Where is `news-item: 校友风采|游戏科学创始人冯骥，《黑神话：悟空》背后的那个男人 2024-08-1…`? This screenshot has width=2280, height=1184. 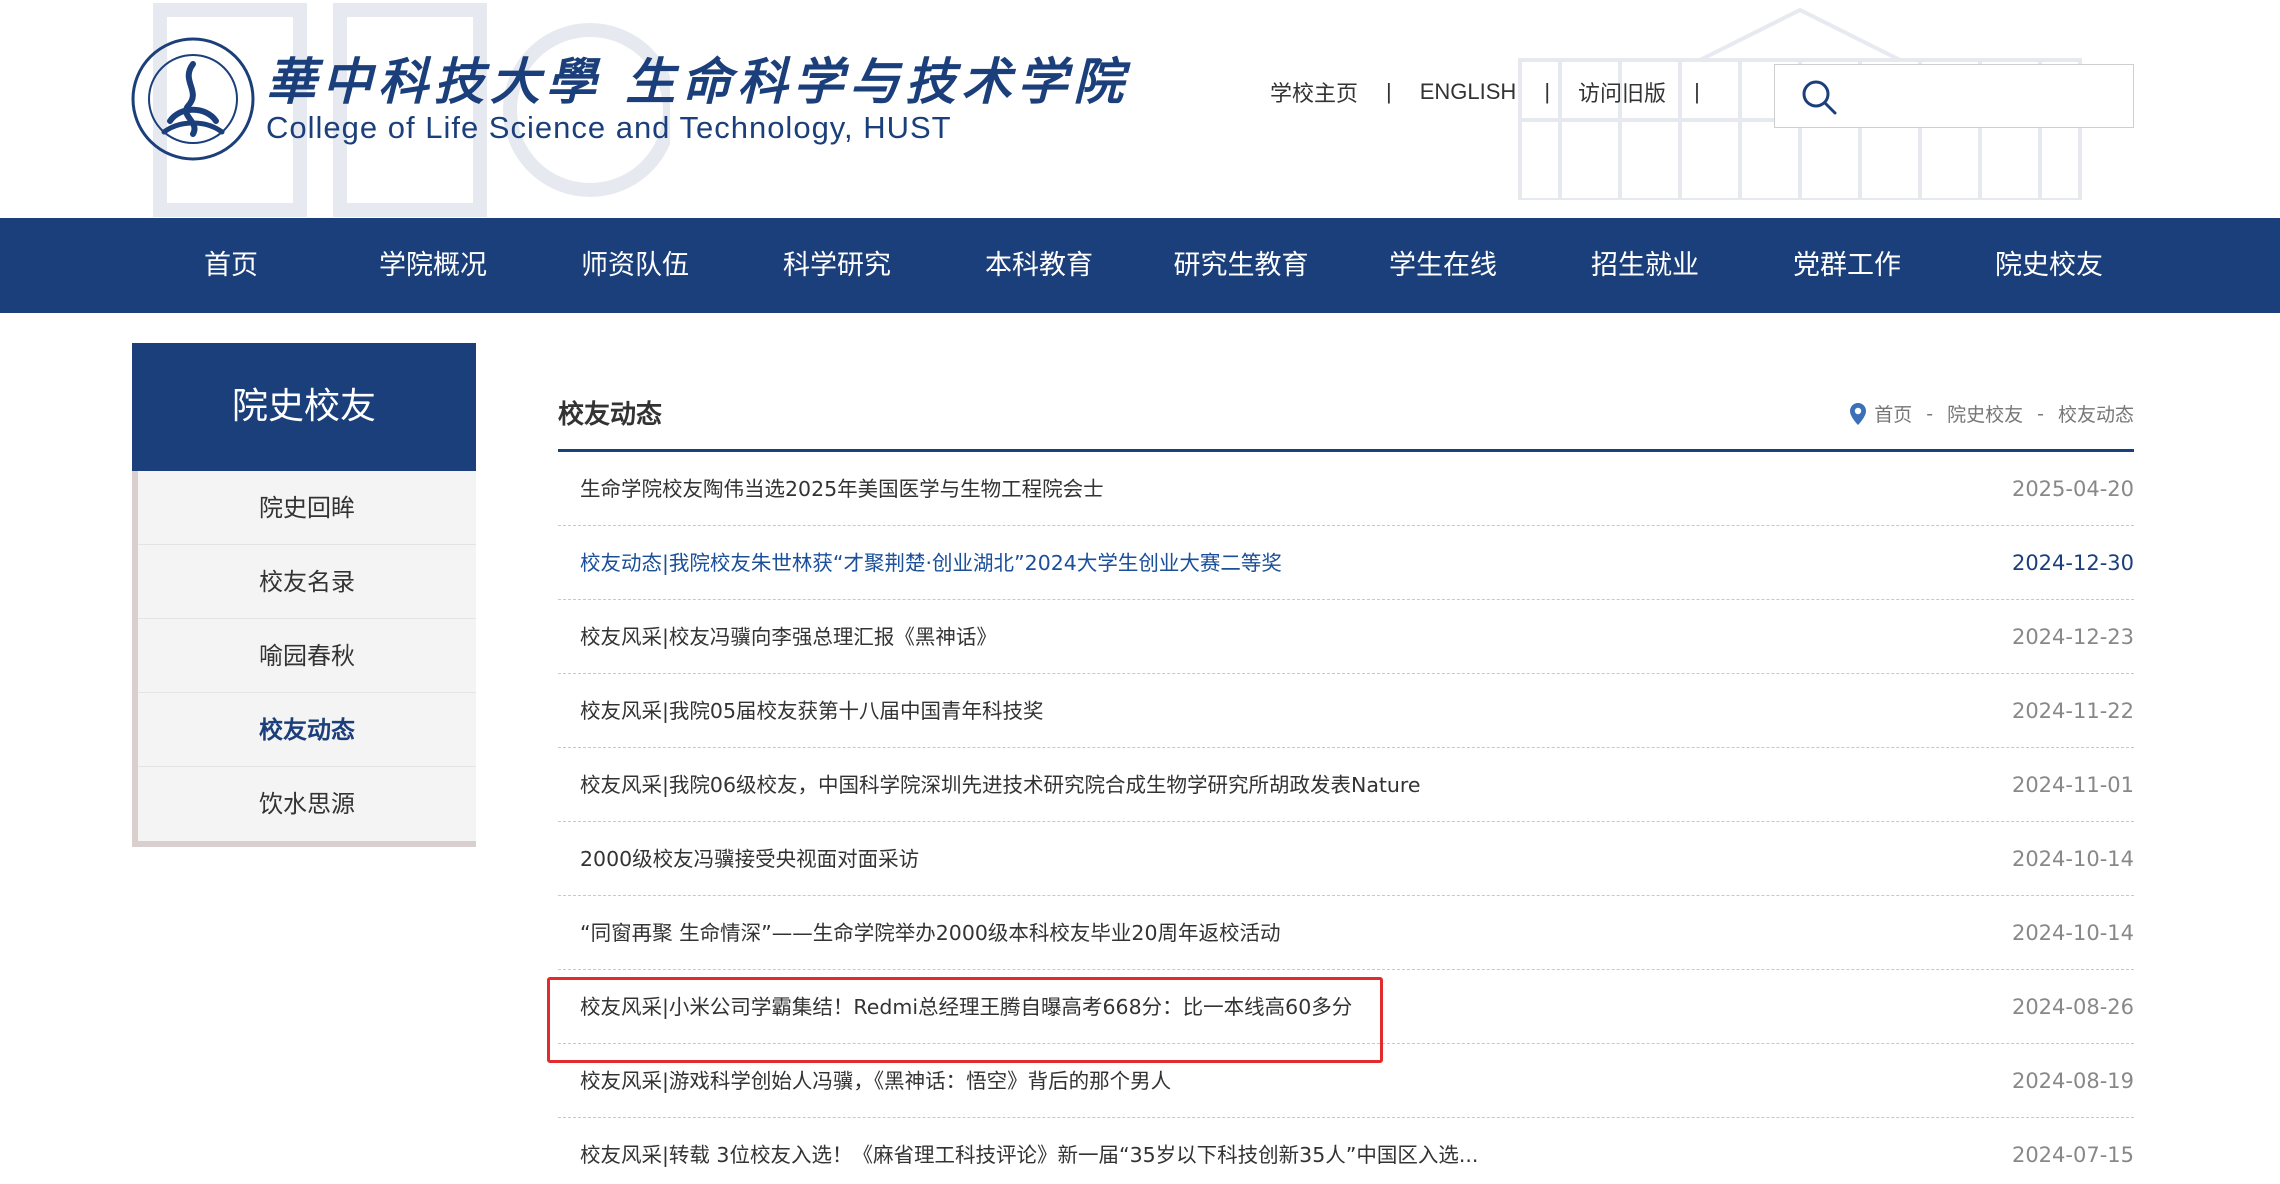
news-item: 校友风采|游戏科学创始人冯骥，《黑神话：悟空》背后的那个男人 2024-08-1… is located at coordinates (1346, 1081).